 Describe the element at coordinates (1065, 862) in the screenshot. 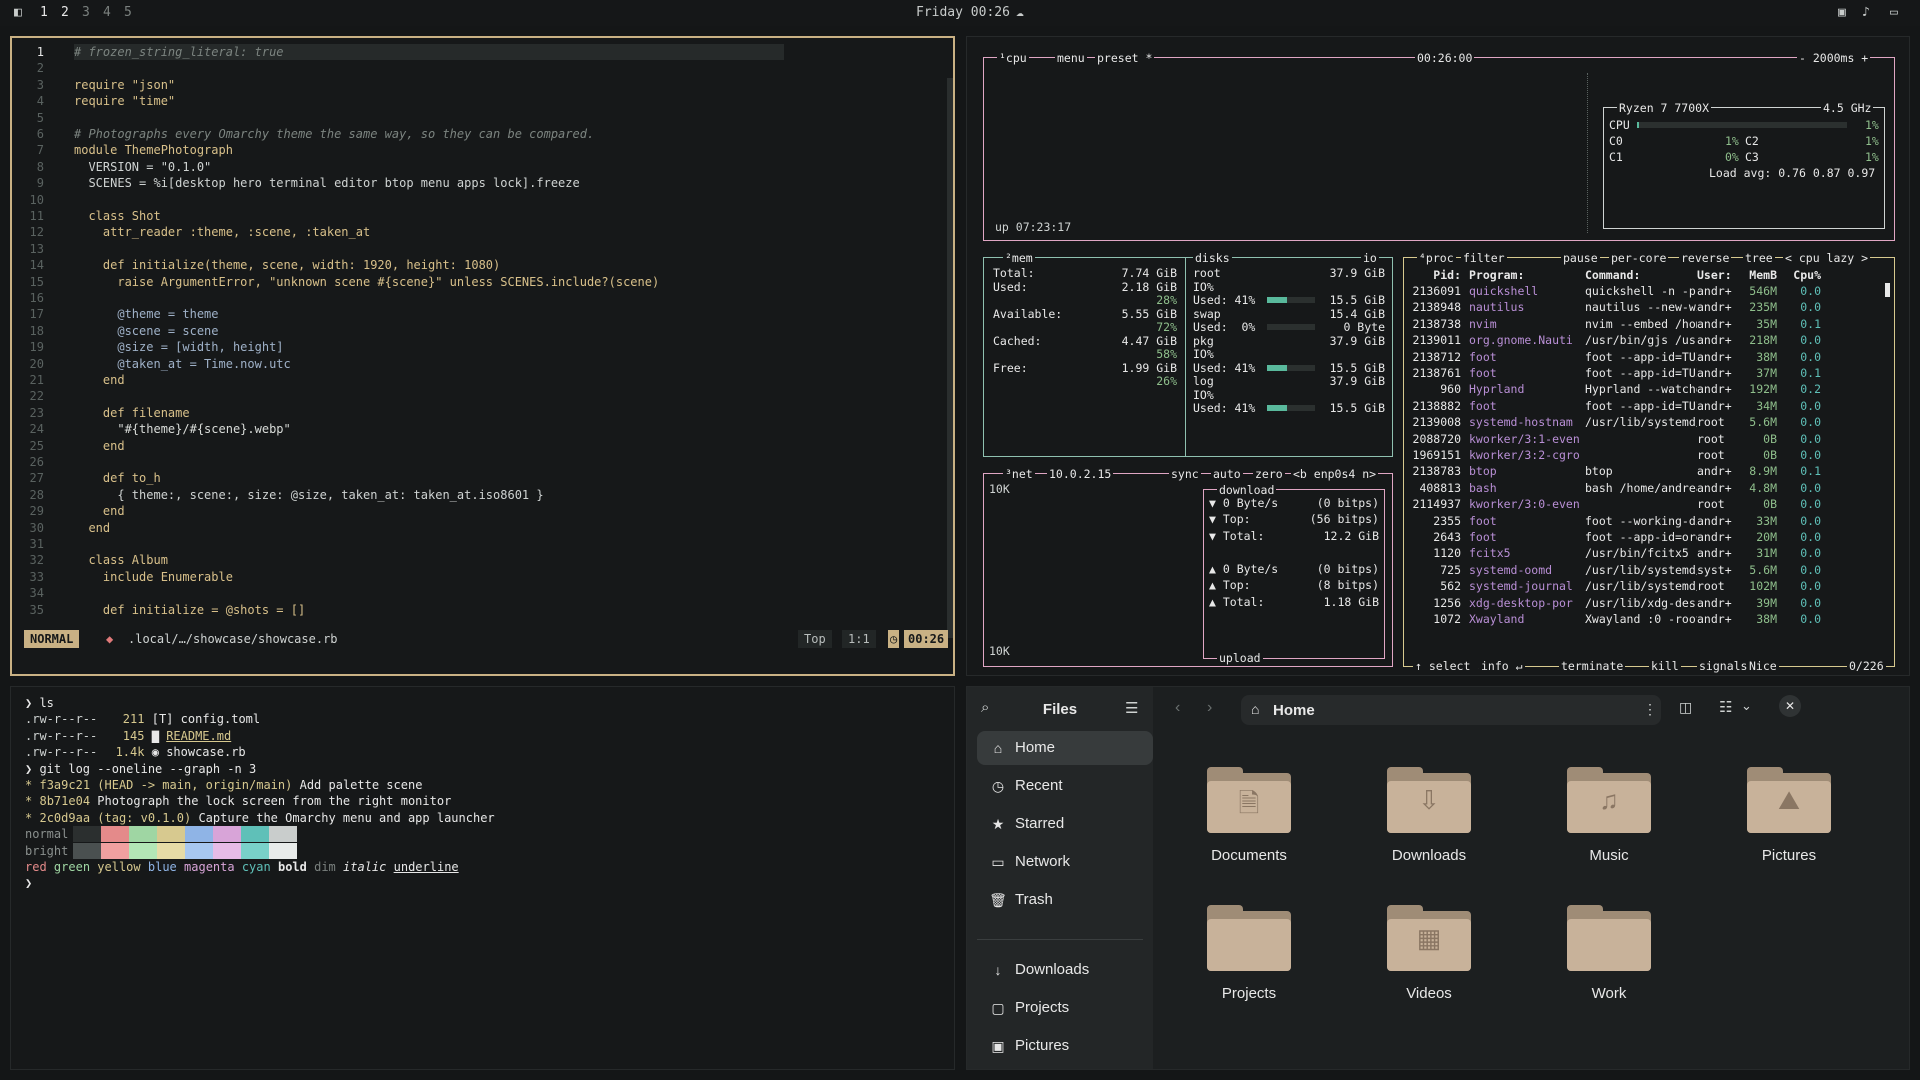

I see `sidebar-item-network: ▭ Network` at that location.